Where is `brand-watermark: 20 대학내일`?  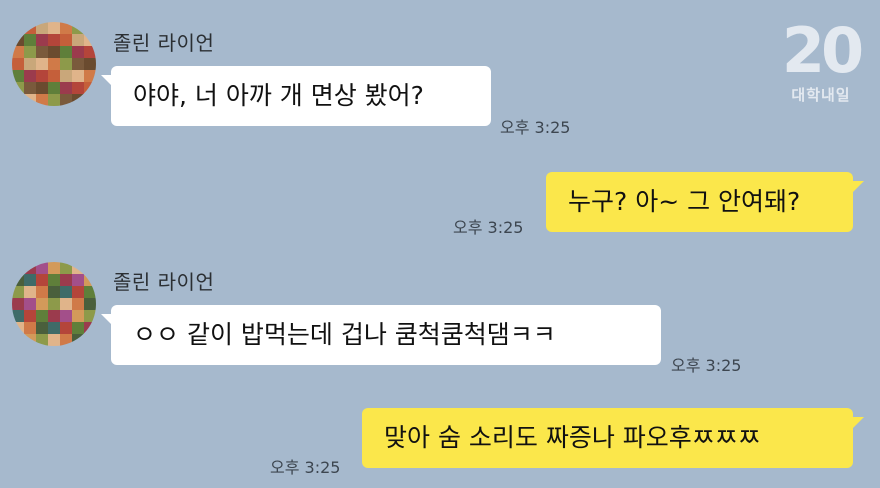
brand-watermark: 20 대학내일 is located at coordinates (821, 66).